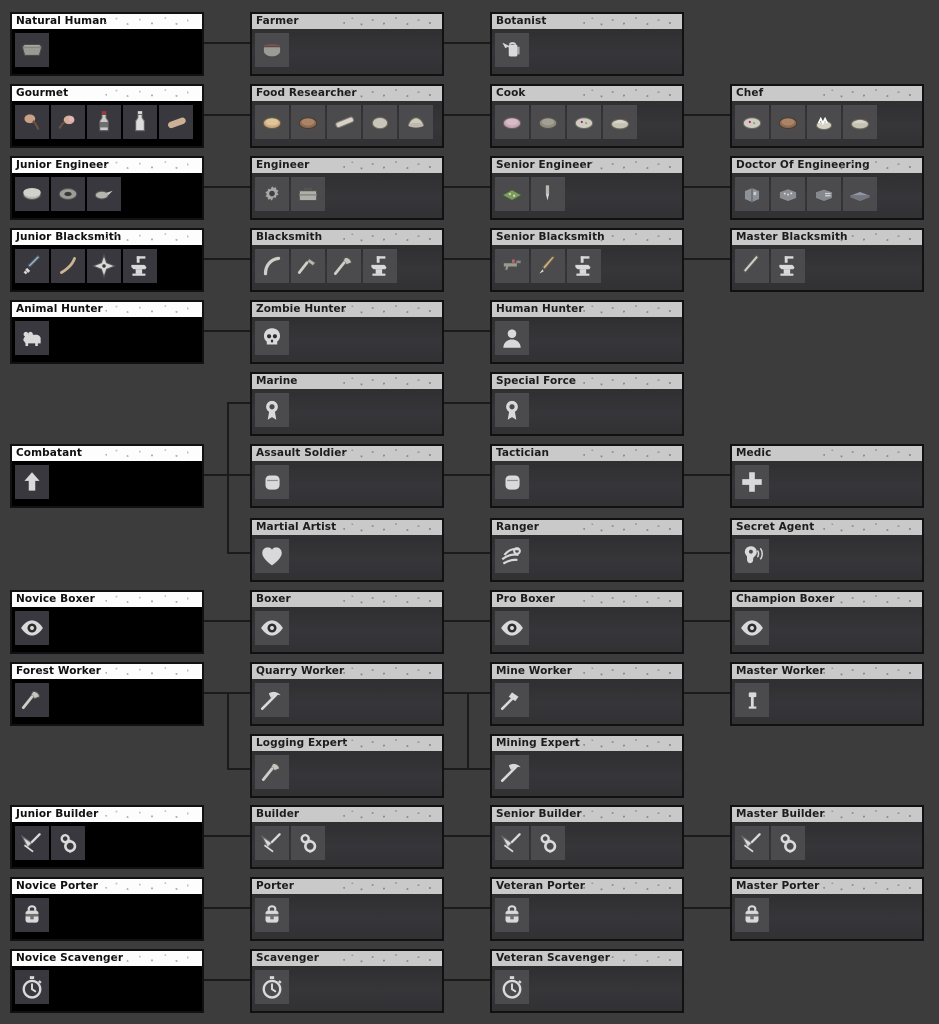  I want to click on profession-card-master-blacksmith: Master Blacksmith, so click(827, 260).